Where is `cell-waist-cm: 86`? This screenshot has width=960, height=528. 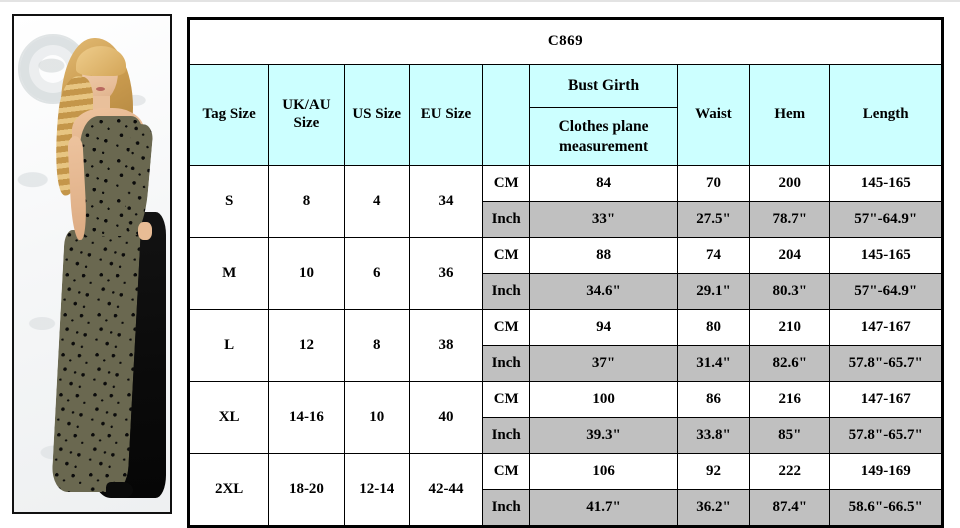
cell-waist-cm: 86 is located at coordinates (713, 399).